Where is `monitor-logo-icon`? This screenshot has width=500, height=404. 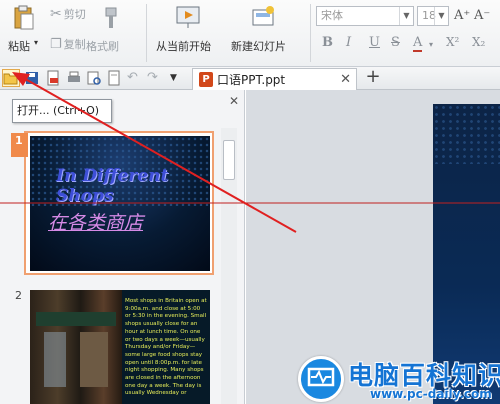
monitor-logo-icon is located at coordinates (321, 379).